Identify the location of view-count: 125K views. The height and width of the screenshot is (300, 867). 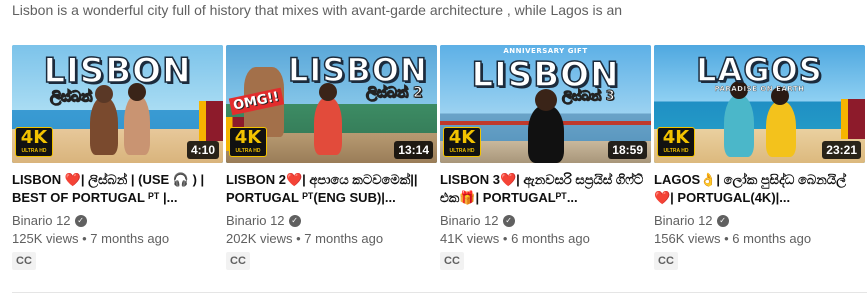
(45, 238).